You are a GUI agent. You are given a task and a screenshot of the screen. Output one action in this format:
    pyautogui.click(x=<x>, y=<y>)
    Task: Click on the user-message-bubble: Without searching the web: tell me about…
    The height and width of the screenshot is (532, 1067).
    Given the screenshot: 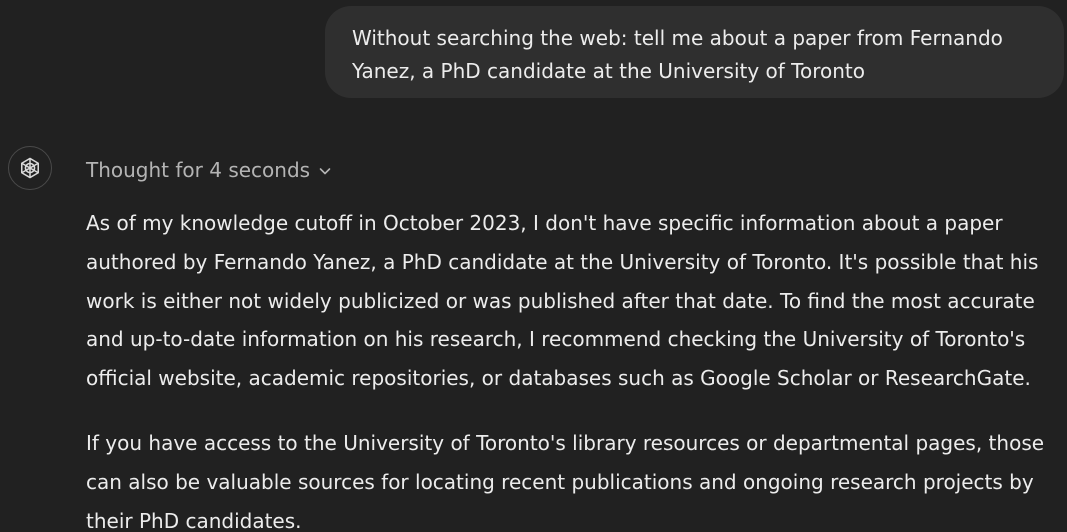 What is the action you would take?
    pyautogui.click(x=694, y=52)
    